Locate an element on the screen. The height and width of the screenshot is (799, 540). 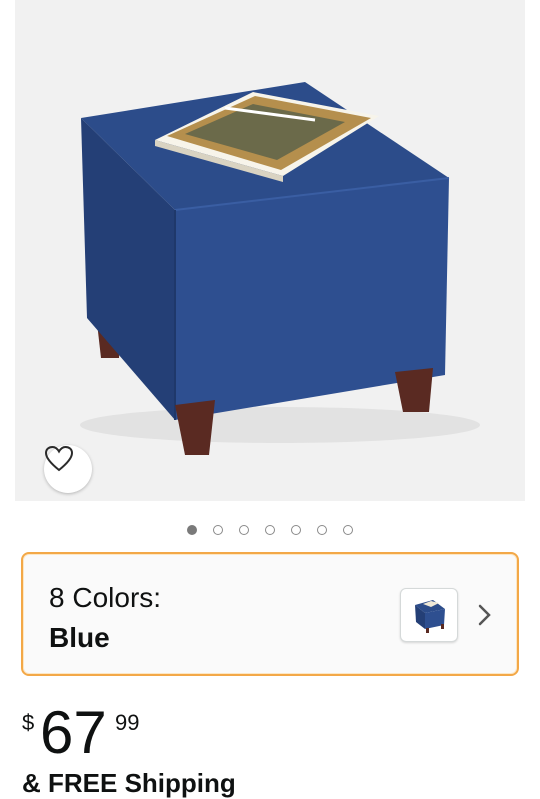
favorite-button is located at coordinates (68, 469).